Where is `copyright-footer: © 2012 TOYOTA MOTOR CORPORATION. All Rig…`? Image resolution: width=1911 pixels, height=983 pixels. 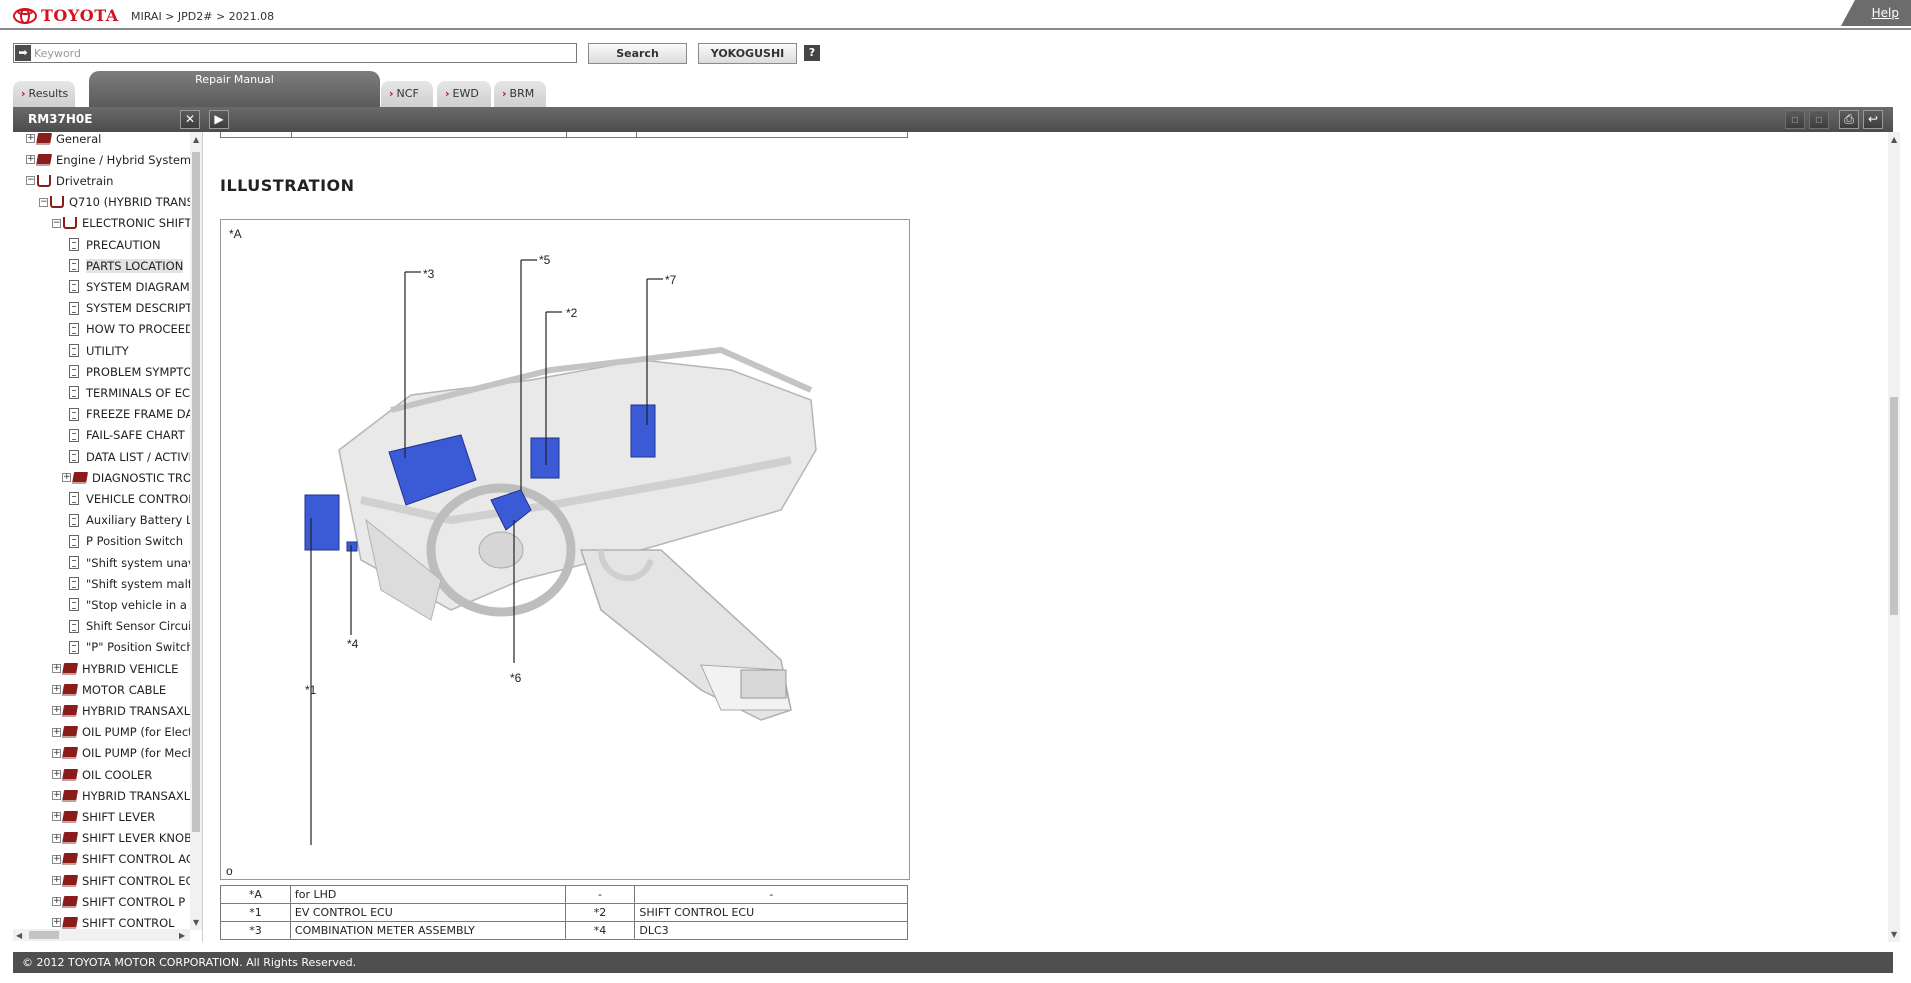 copyright-footer: © 2012 TOYOTA MOTOR CORPORATION. All Rig… is located at coordinates (953, 962).